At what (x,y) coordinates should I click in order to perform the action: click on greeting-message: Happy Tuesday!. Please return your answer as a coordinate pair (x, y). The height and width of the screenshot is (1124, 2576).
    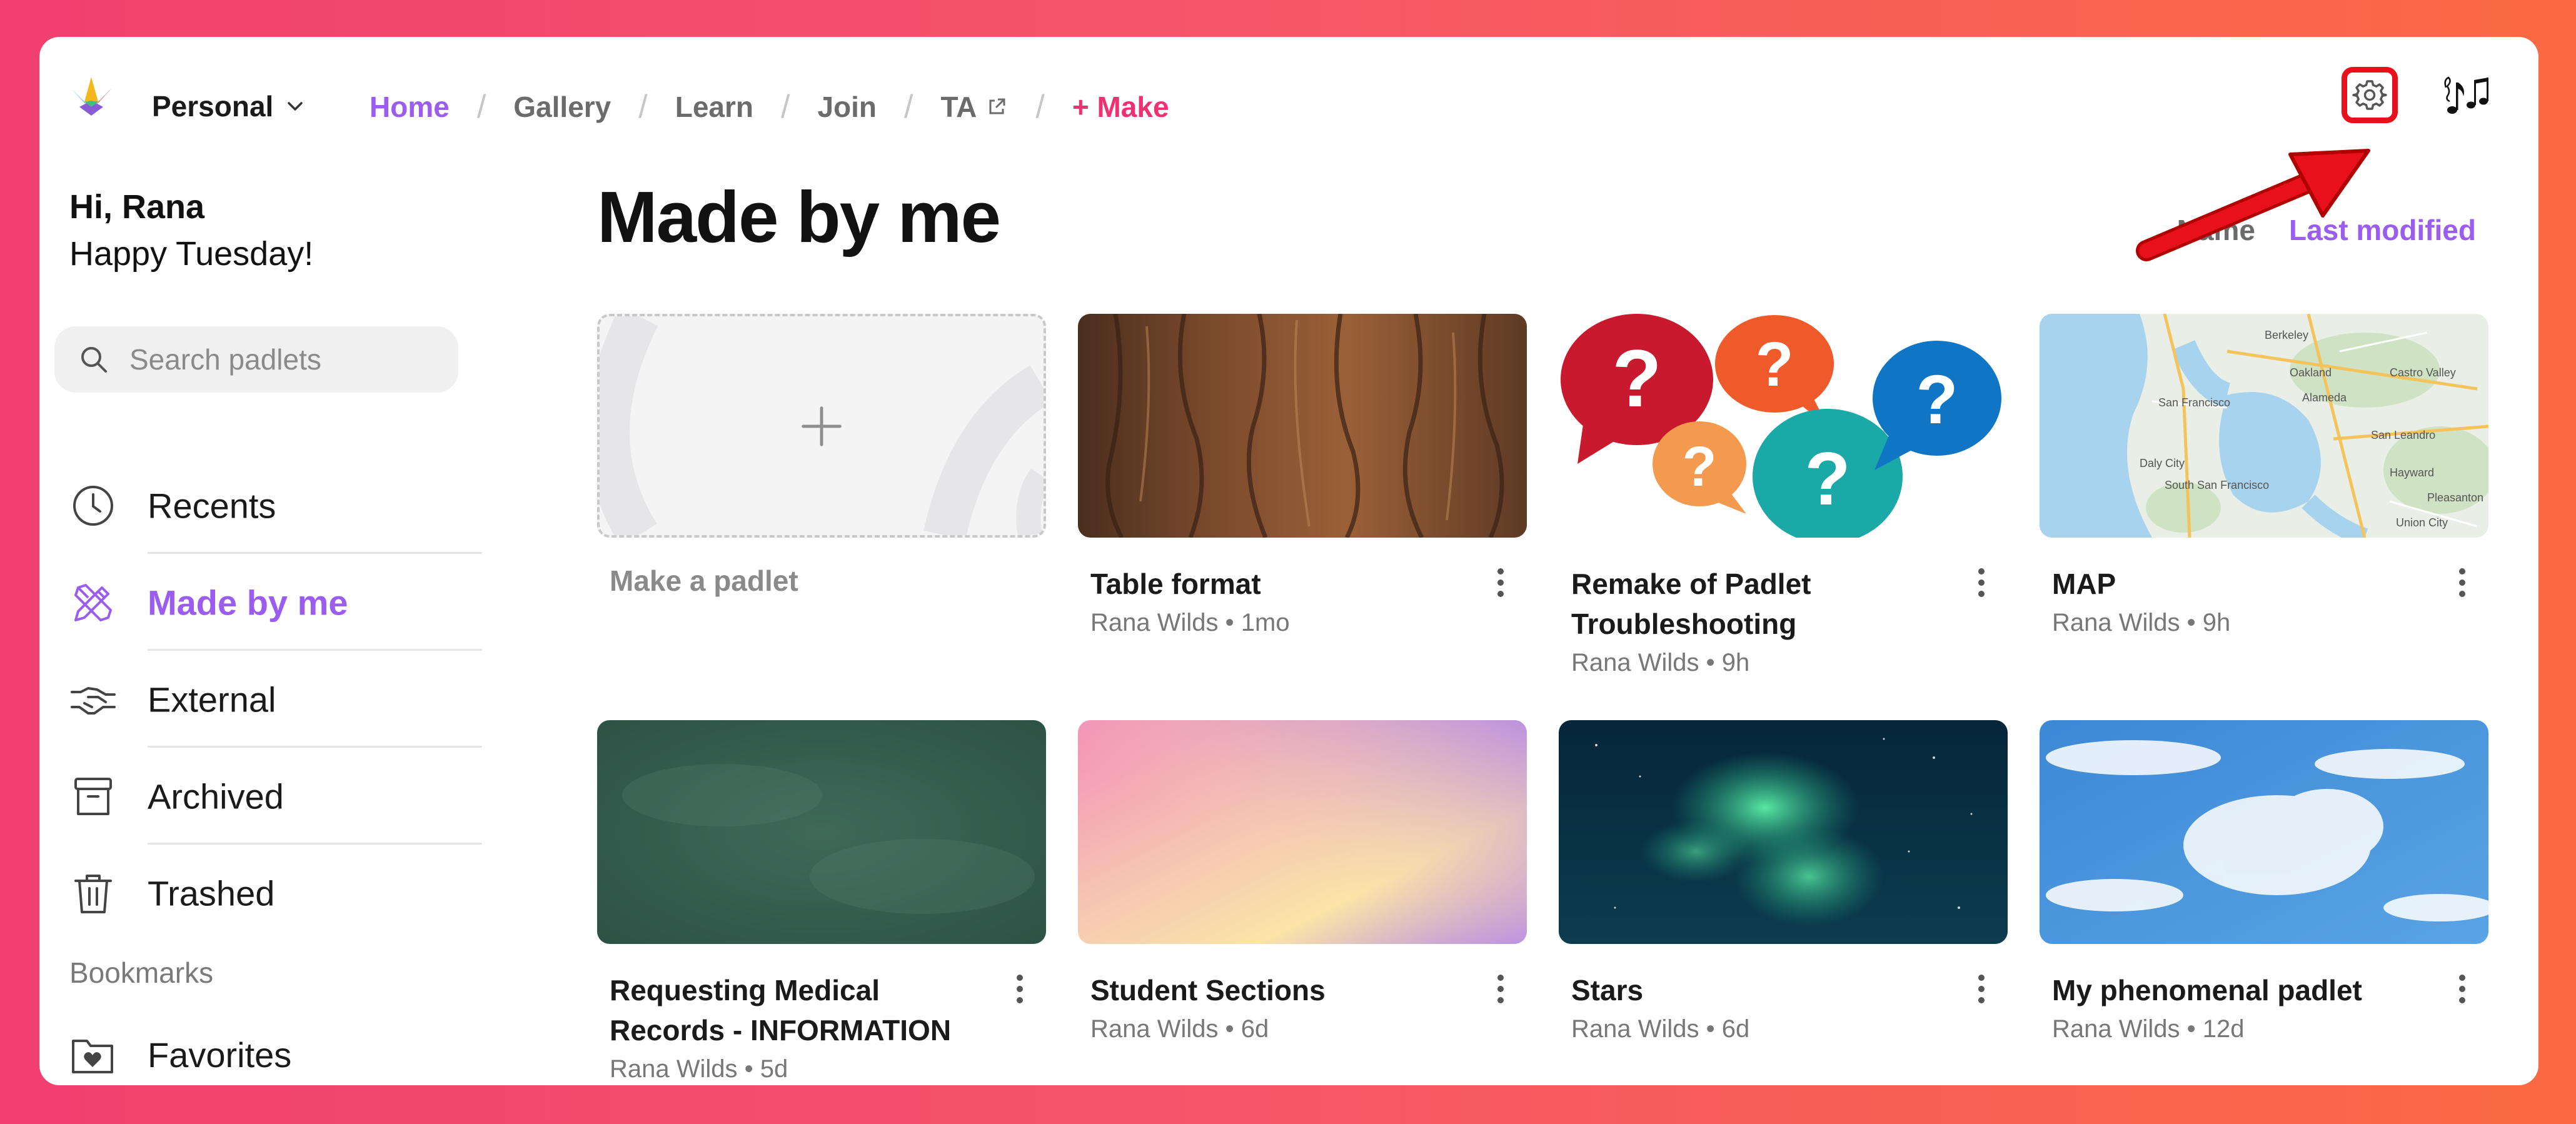
    Looking at the image, I should click on (191, 253).